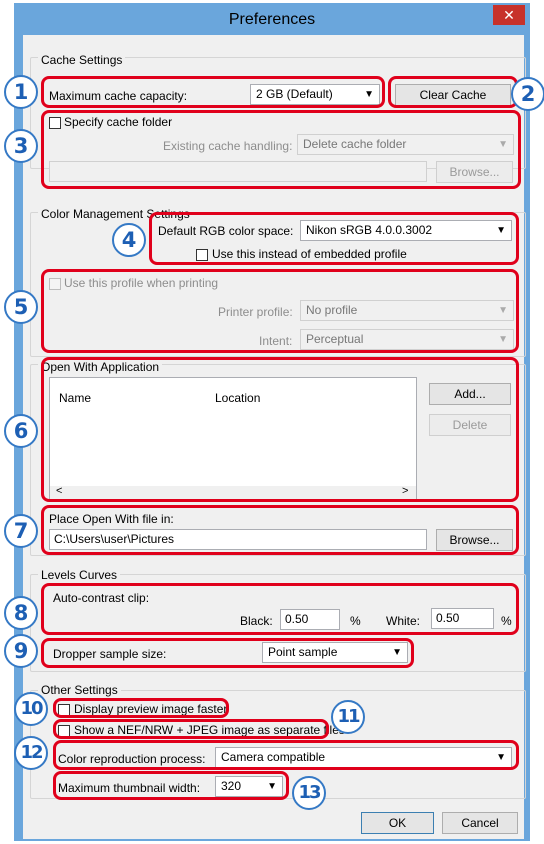  I want to click on highlight-cache-folder, so click(281, 149).